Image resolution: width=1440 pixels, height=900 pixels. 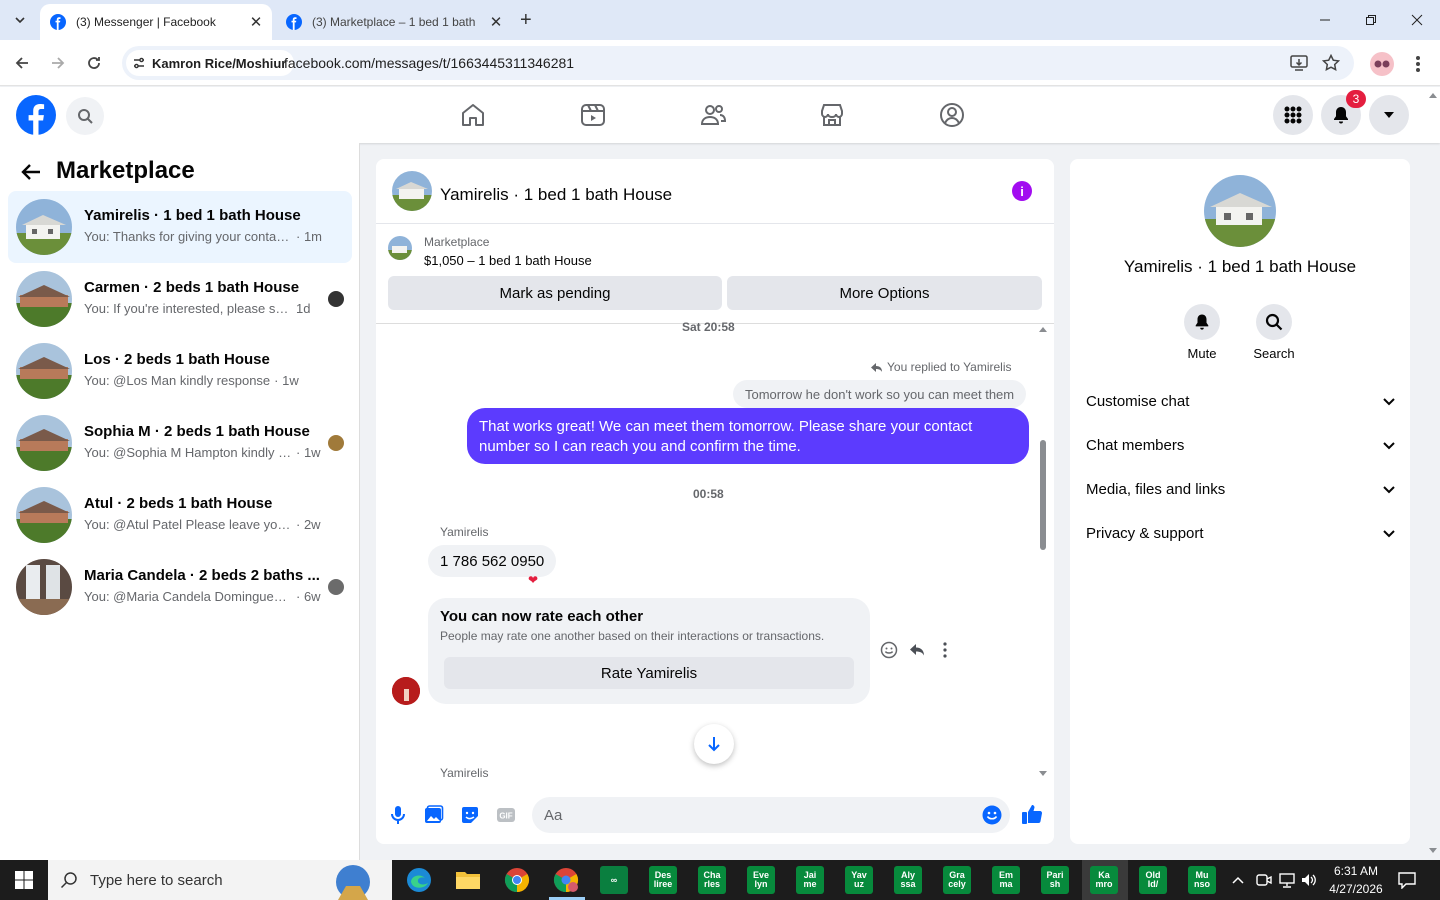 I want to click on tab-marketplace: (3) Marketplace – 1 bed 1 bath ✕, so click(x=394, y=22).